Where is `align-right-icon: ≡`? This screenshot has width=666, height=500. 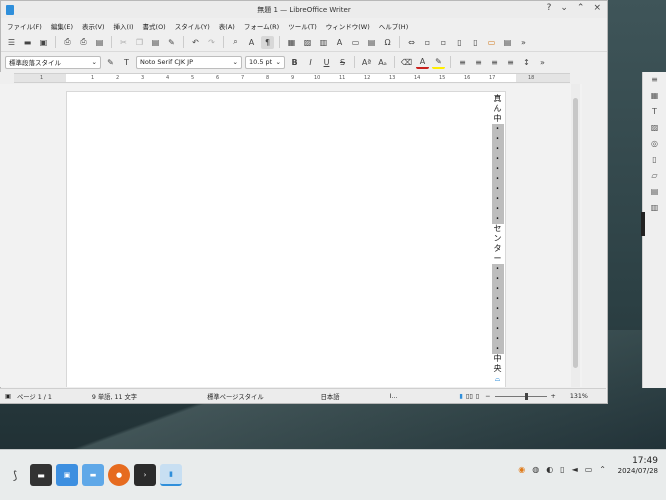 align-right-icon: ≡ is located at coordinates (494, 62).